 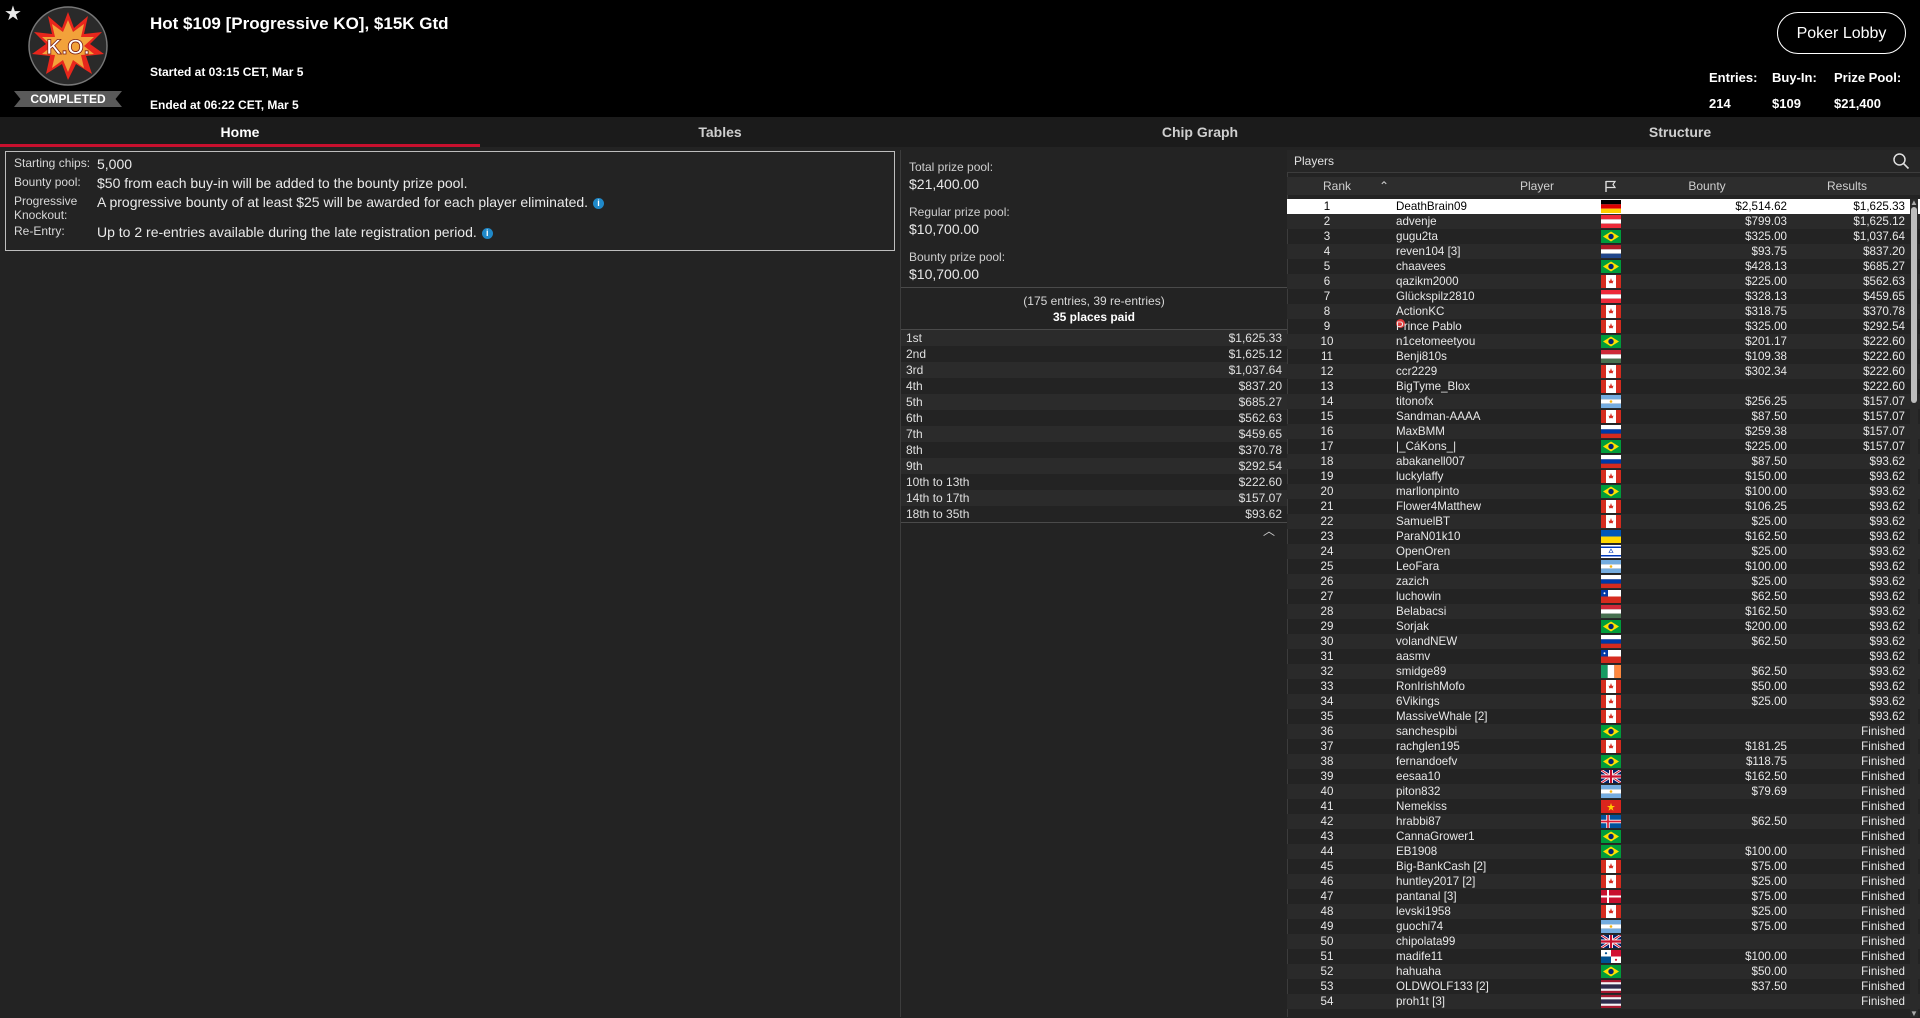 I want to click on player-row: 21 Flower4Matthew $106.25 $93.62, so click(x=1603, y=506).